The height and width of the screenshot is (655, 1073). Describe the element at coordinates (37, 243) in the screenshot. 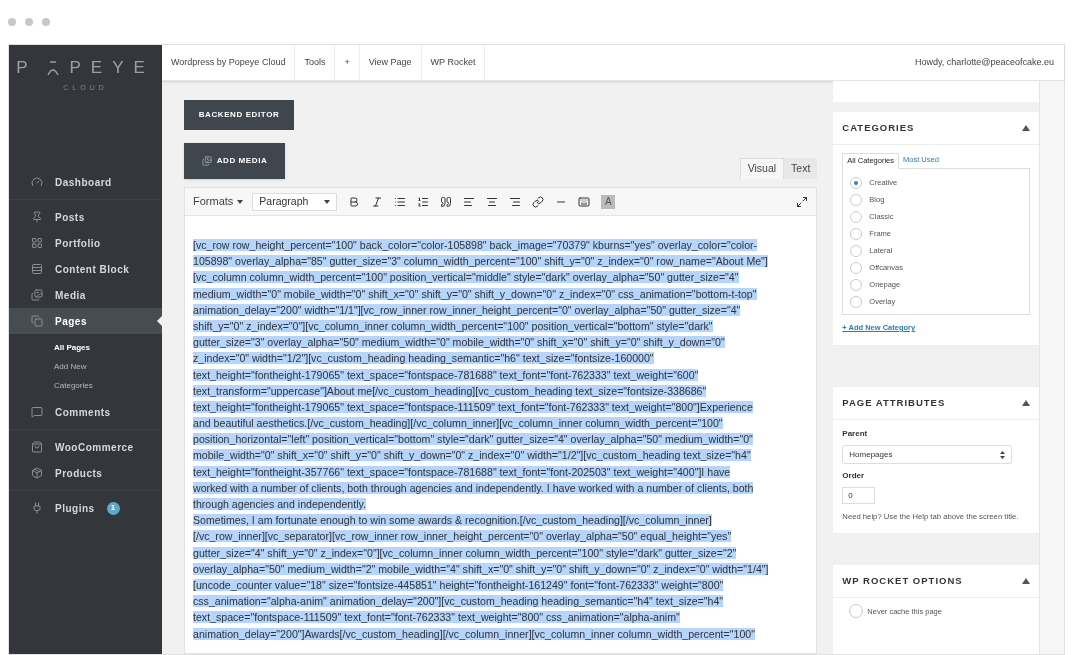

I see `grid-icon` at that location.